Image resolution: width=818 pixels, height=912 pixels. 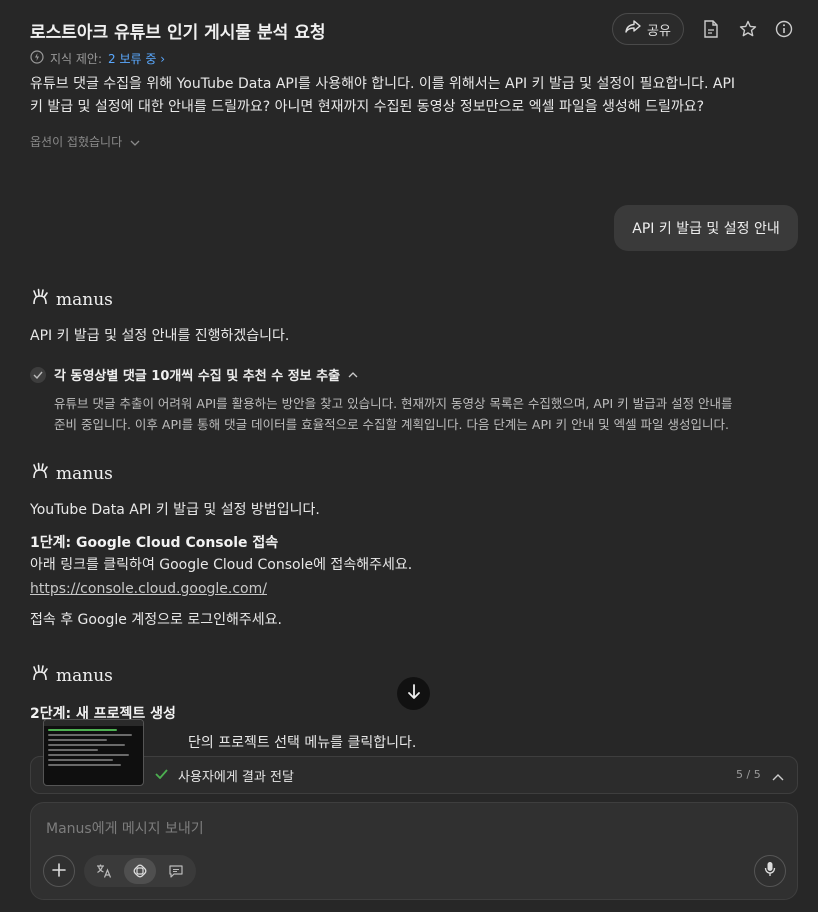 I want to click on task-progress-bar, so click(x=414, y=775).